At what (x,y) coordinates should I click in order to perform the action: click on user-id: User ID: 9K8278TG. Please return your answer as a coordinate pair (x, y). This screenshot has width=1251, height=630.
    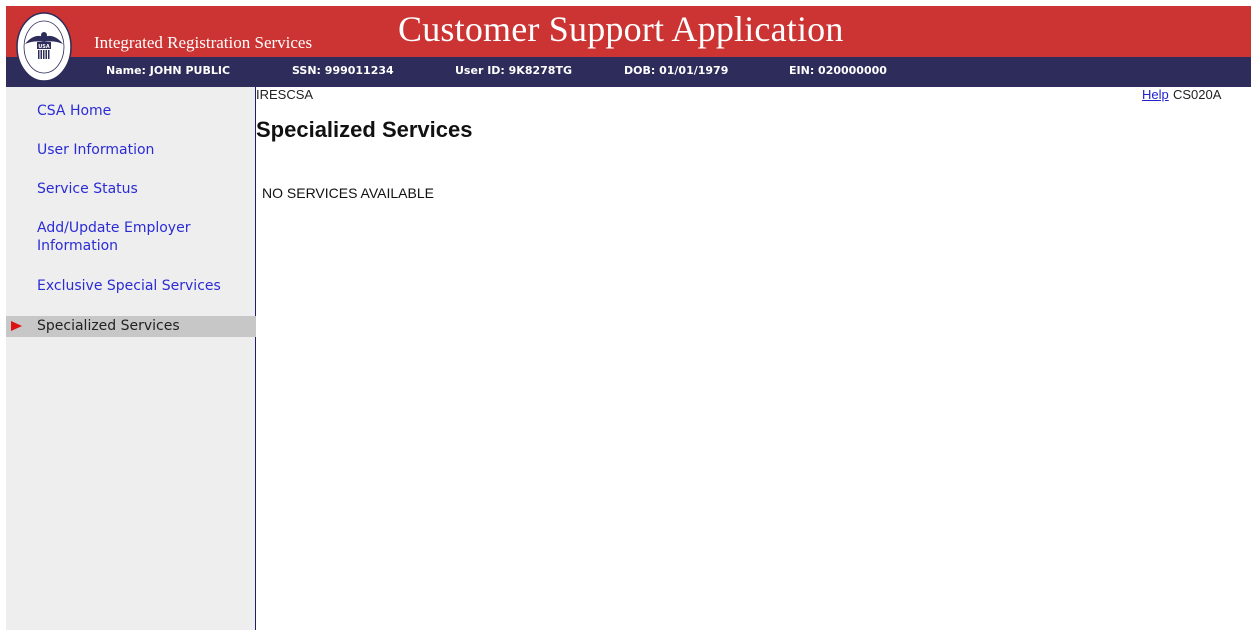
    Looking at the image, I should click on (513, 70).